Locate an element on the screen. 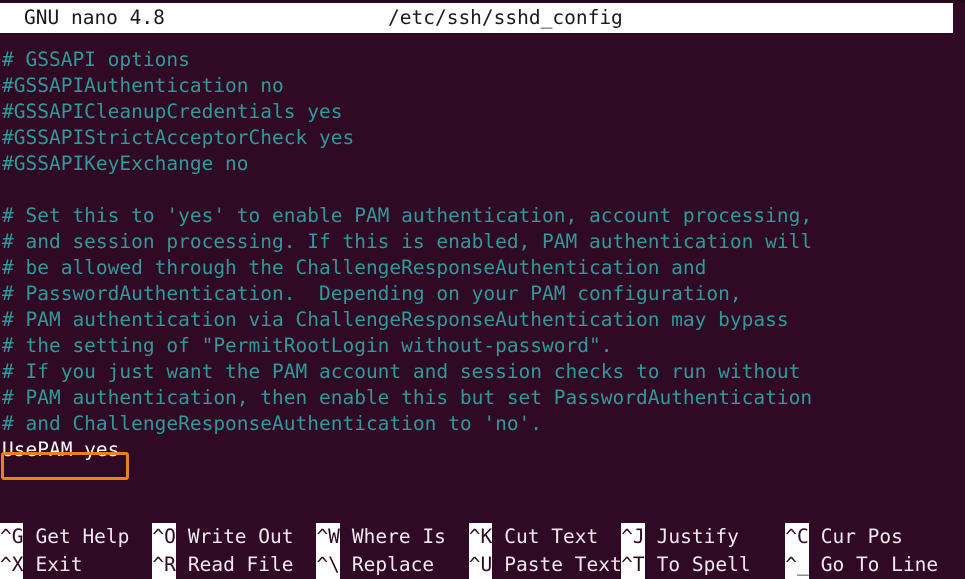  shortcut-item: ^W Where Is is located at coordinates (381, 537).